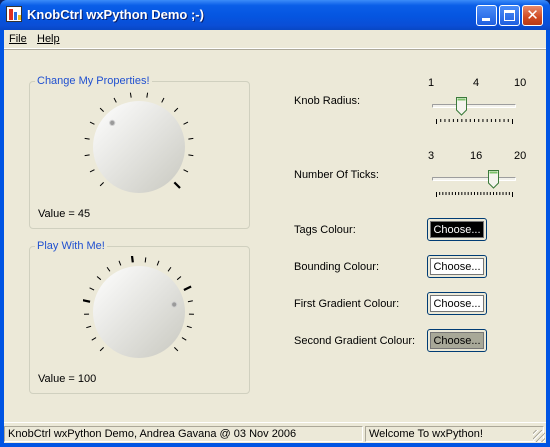  I want to click on knob2-group-title: Play With Me!, so click(71, 246).